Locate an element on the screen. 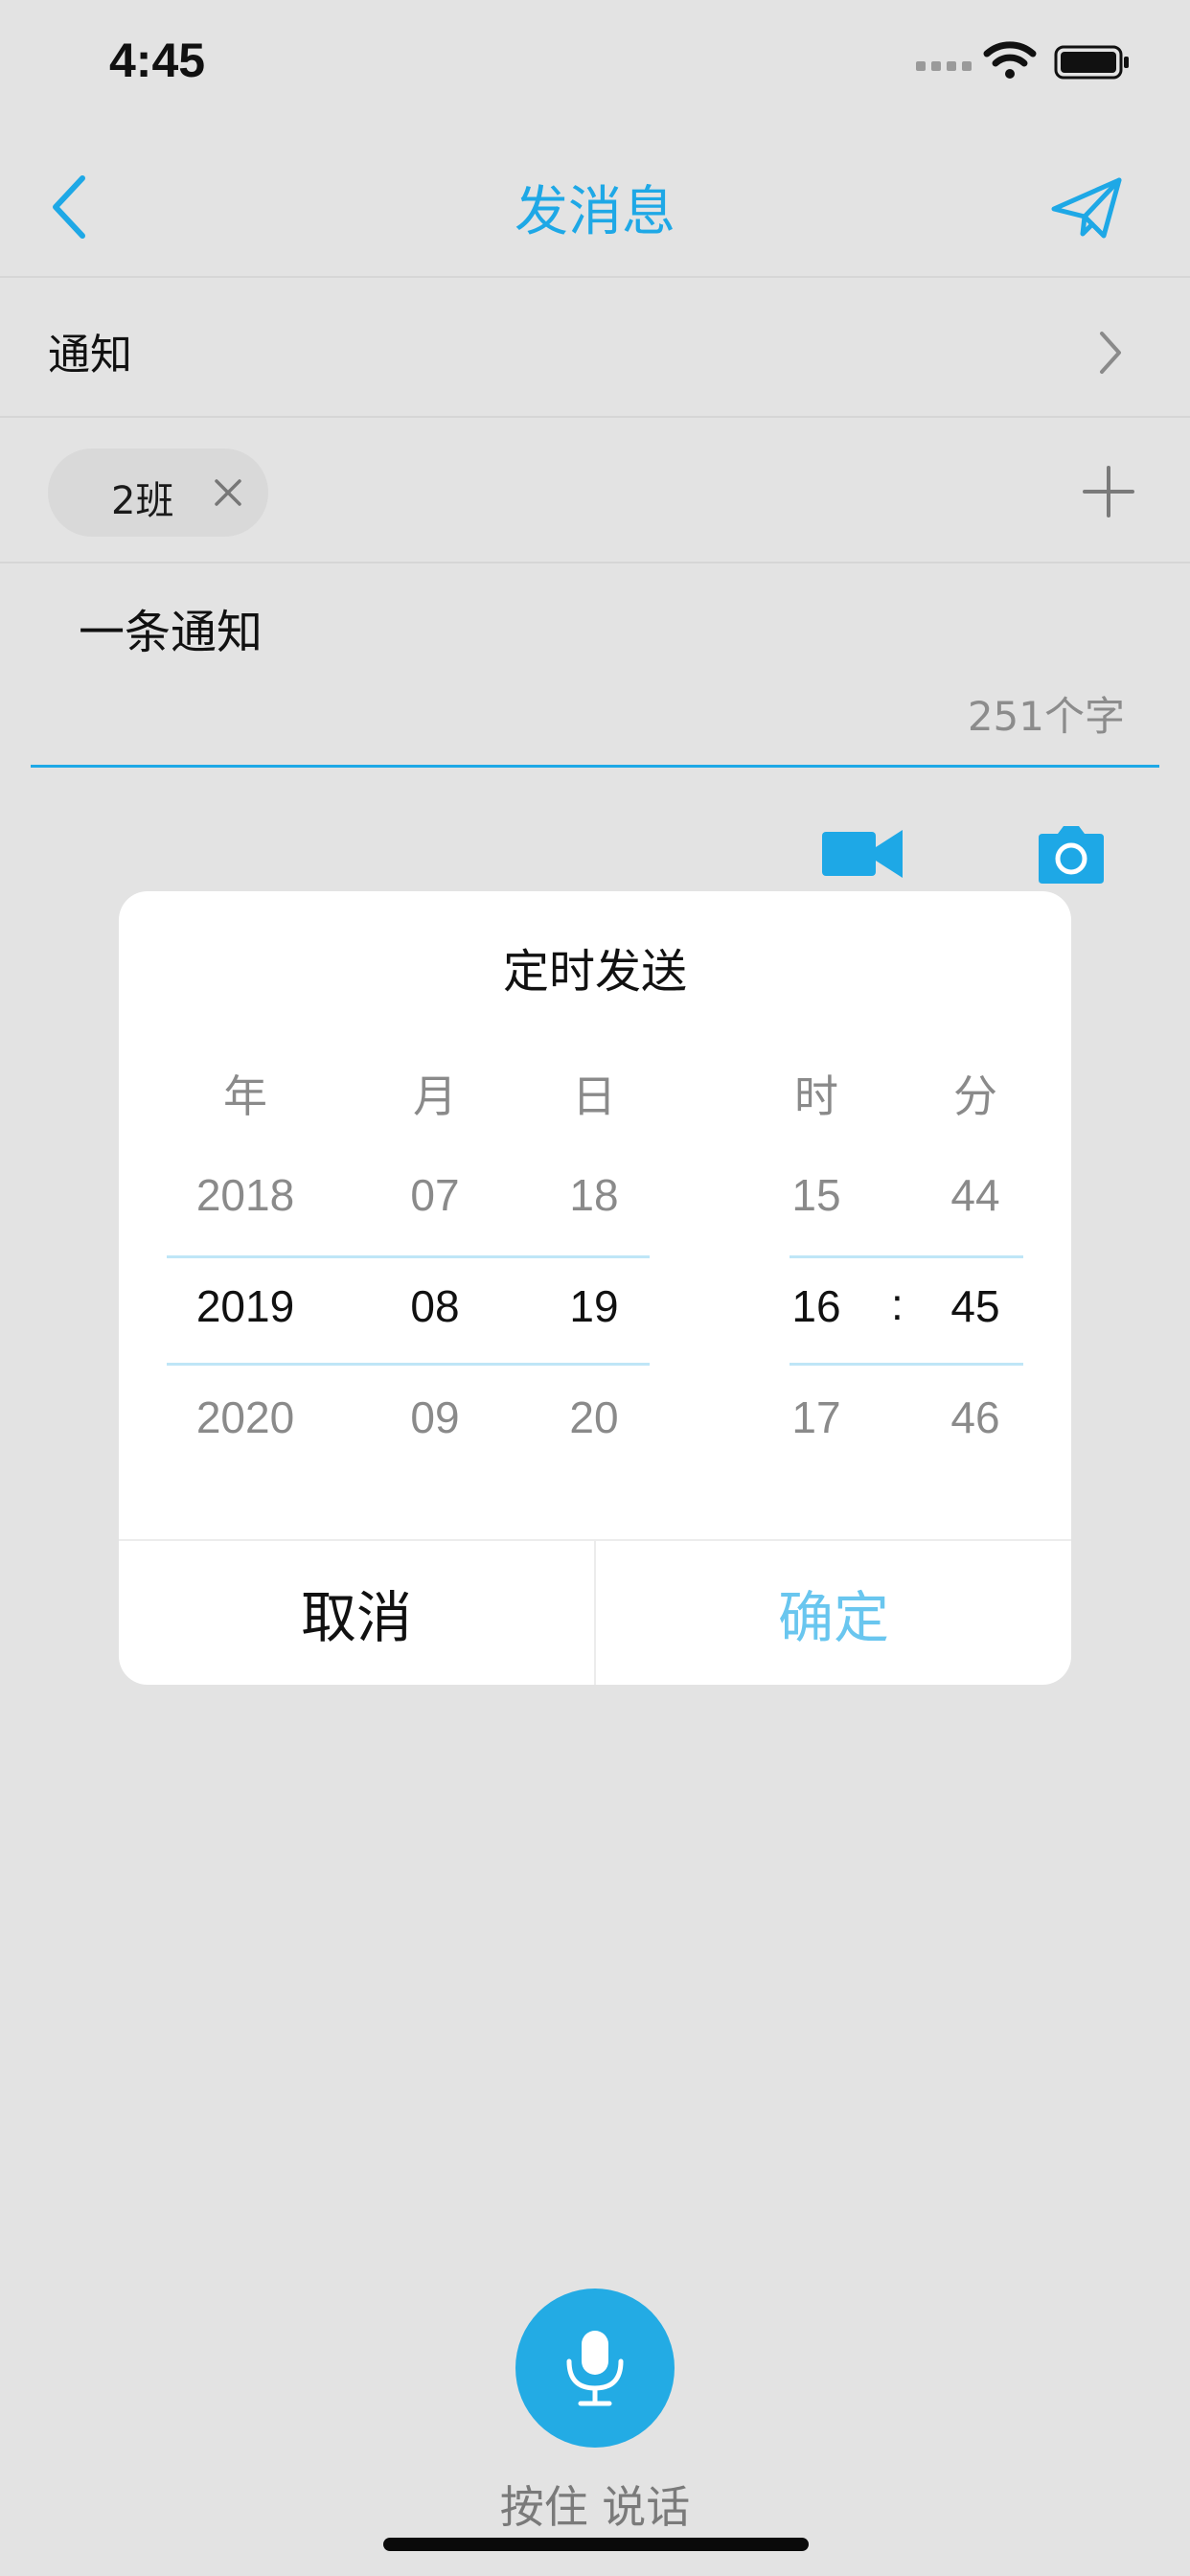 The image size is (1190, 2576). day-wheel: 18 19 20 is located at coordinates (594, 1322).